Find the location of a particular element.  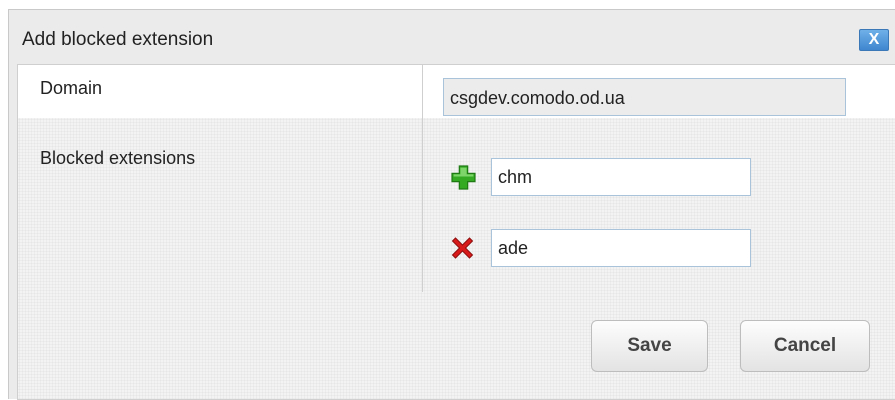

close-button: X is located at coordinates (874, 40).